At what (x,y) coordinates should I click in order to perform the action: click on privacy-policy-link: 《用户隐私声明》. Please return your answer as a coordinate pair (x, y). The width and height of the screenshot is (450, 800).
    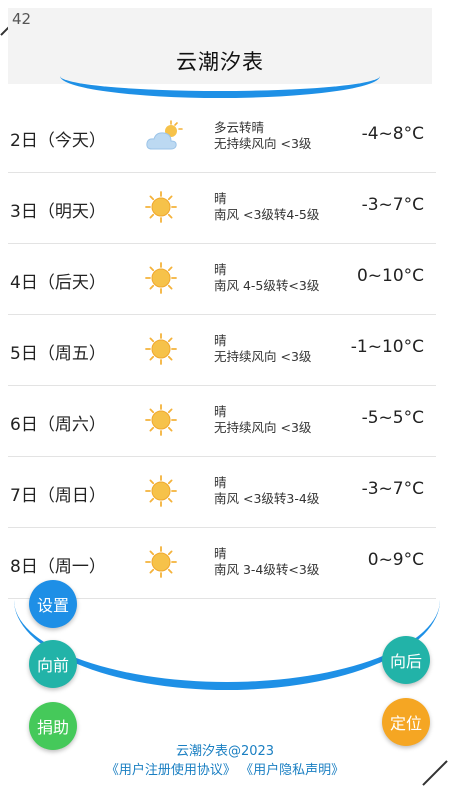
    Looking at the image, I should click on (292, 770).